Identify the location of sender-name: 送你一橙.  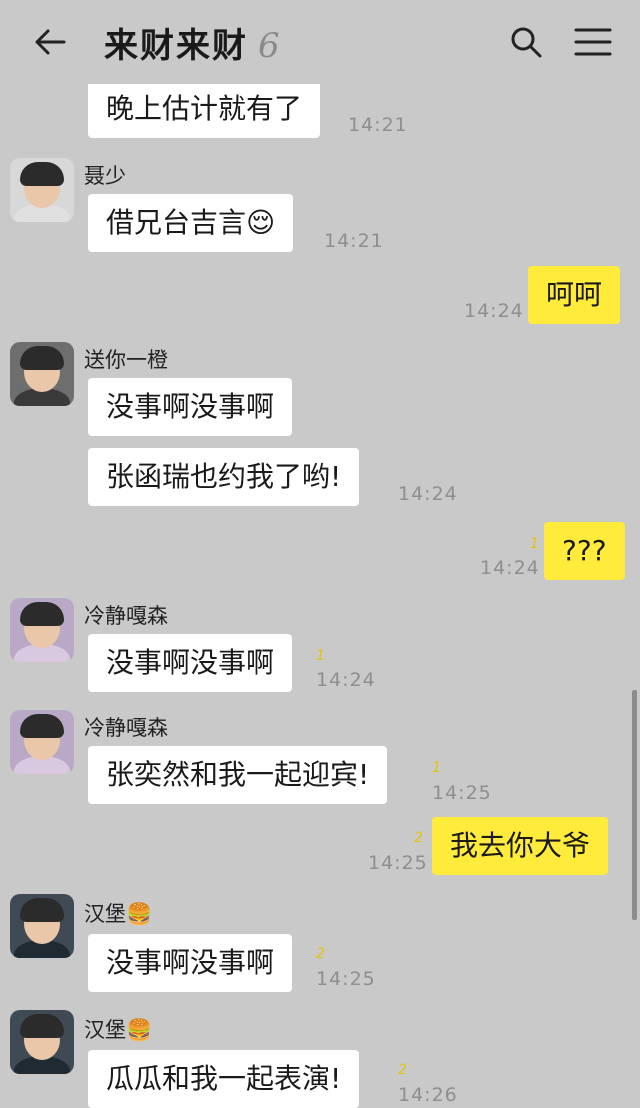
(126, 360).